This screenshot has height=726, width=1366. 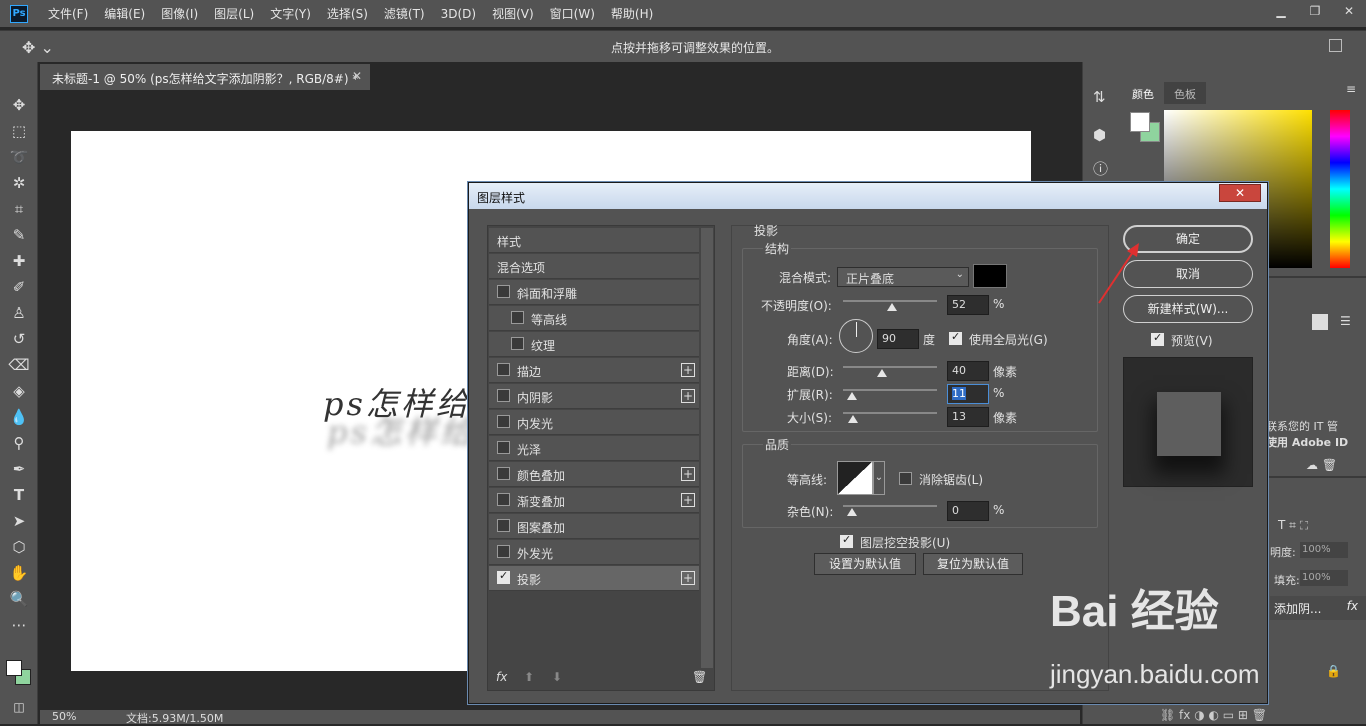 I want to click on shadow-color-swatch, so click(x=990, y=276).